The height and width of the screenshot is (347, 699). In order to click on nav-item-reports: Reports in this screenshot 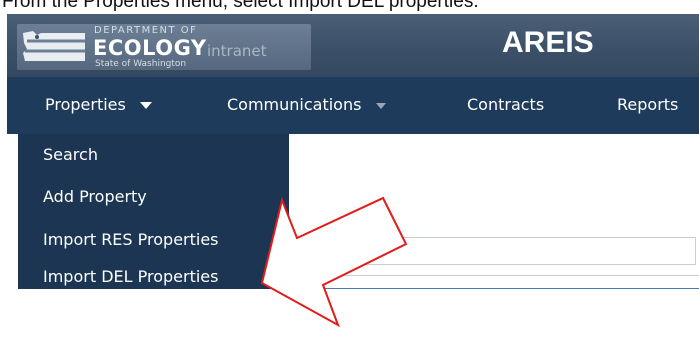, I will do `click(647, 104)`.